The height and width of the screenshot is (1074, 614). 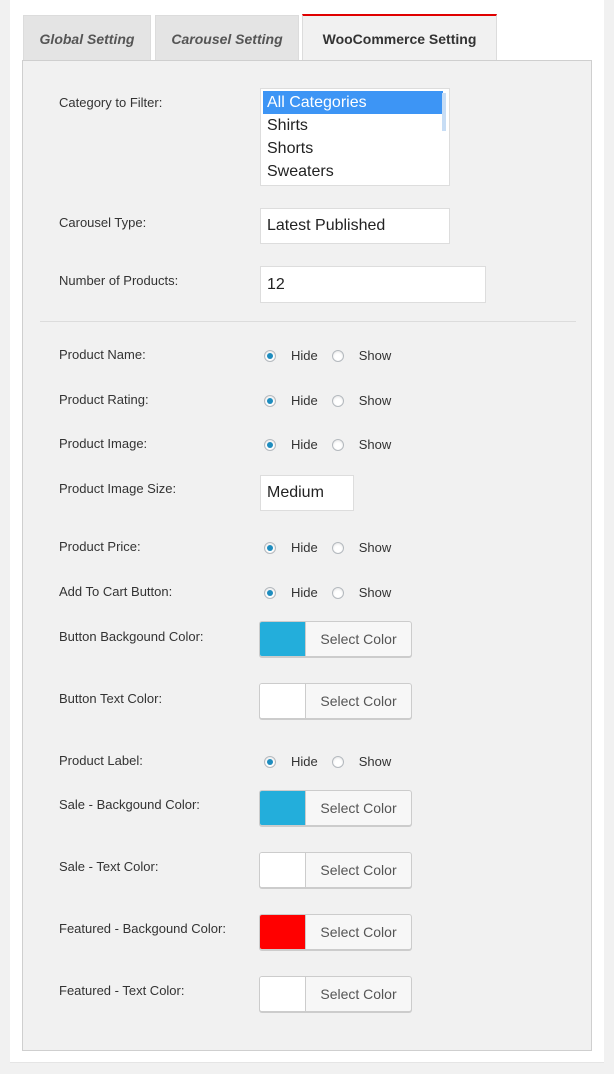 I want to click on button-bg-color-label: Button Backgound Color:, so click(x=131, y=636).